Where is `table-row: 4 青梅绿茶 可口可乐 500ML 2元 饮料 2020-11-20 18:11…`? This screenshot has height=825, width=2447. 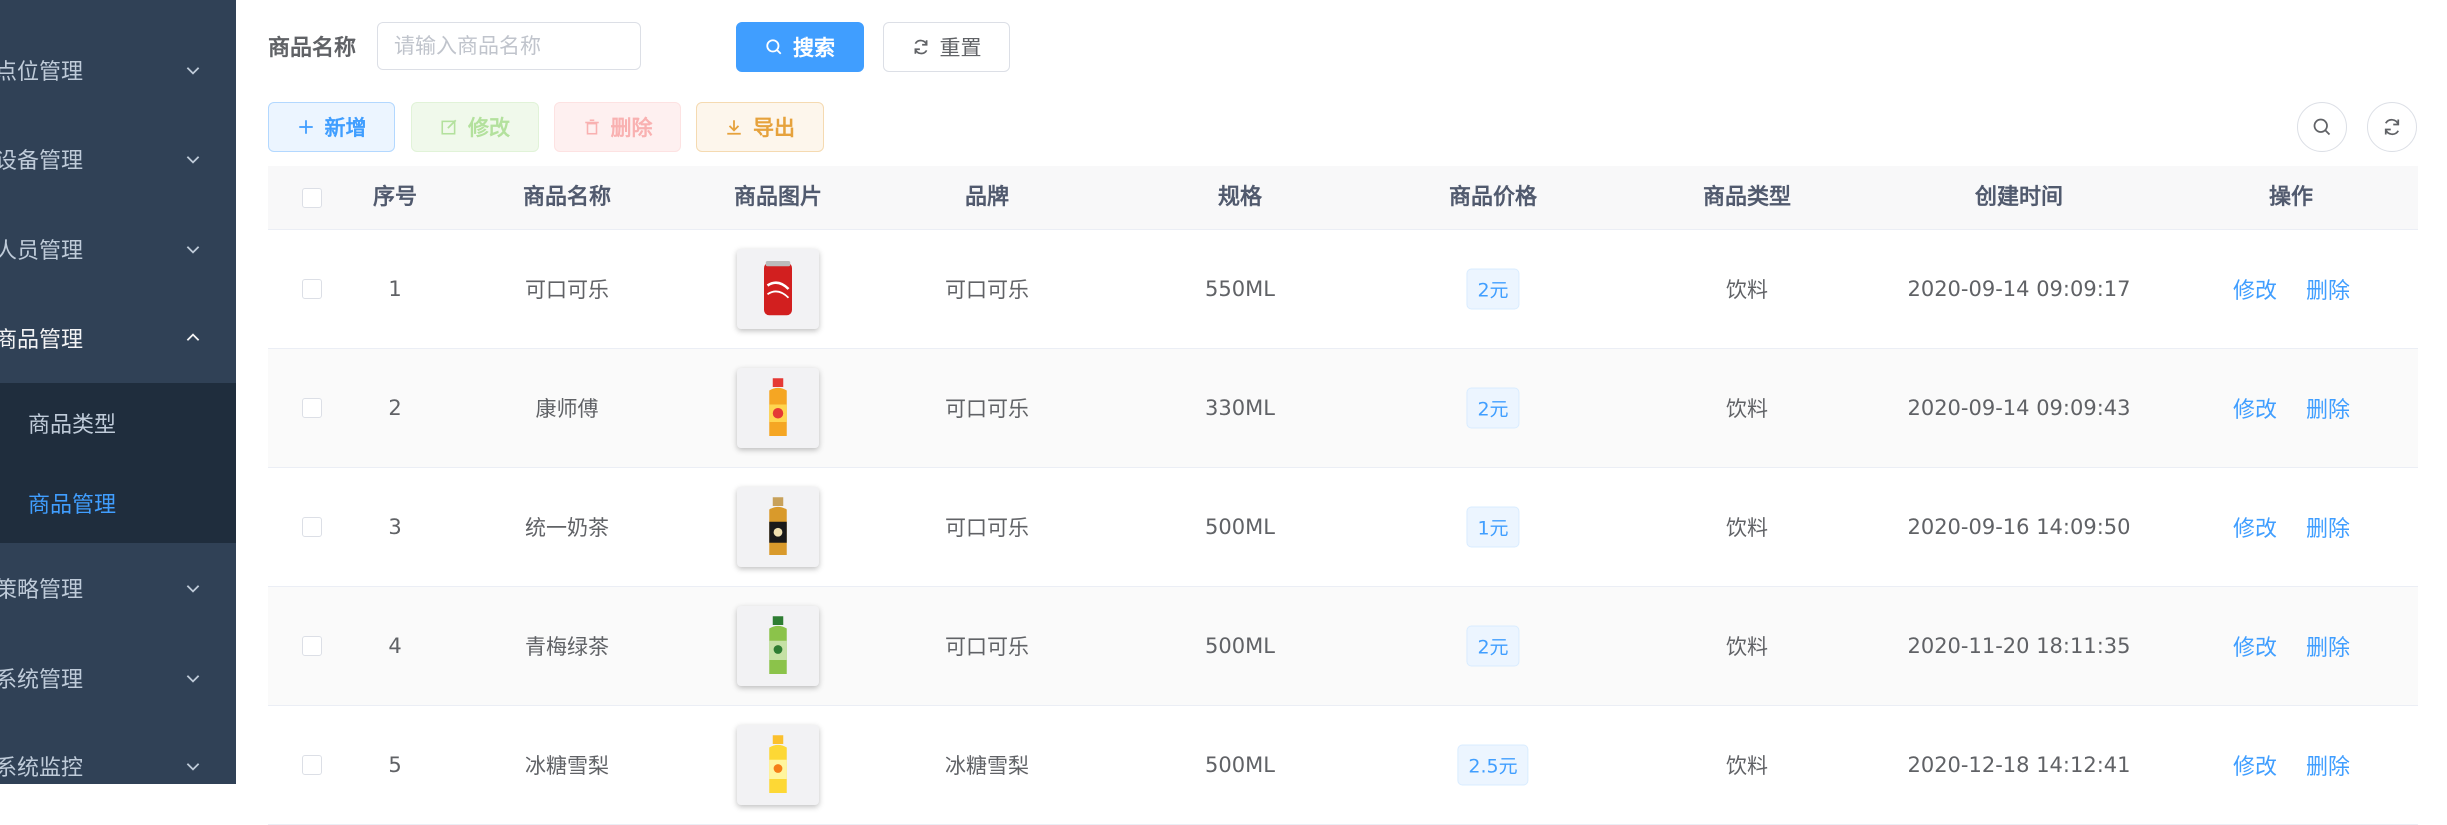 table-row: 4 青梅绿茶 可口可乐 500ML 2元 饮料 2020-11-20 18:11… is located at coordinates (1343, 646).